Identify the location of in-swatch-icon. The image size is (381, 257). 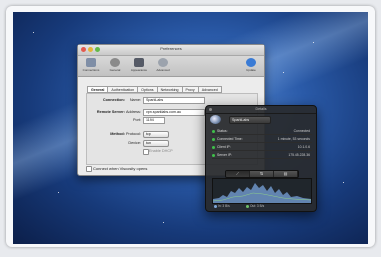
(215, 206).